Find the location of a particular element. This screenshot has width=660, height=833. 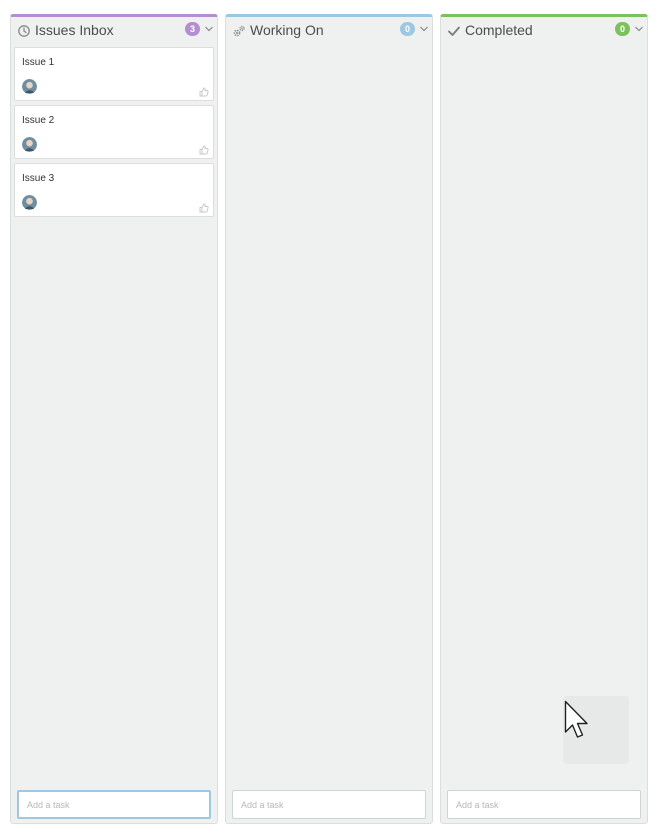

column-header: Completed 0 is located at coordinates (544, 32).